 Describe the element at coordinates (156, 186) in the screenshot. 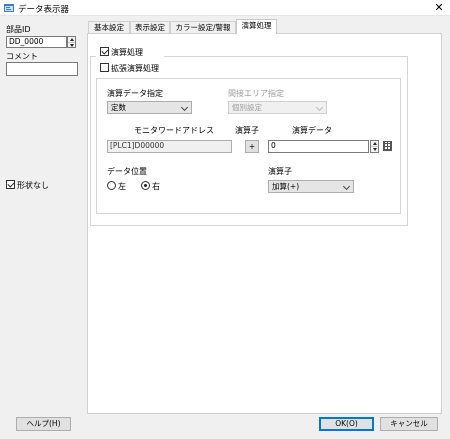

I see `radio-right-label: 右` at that location.